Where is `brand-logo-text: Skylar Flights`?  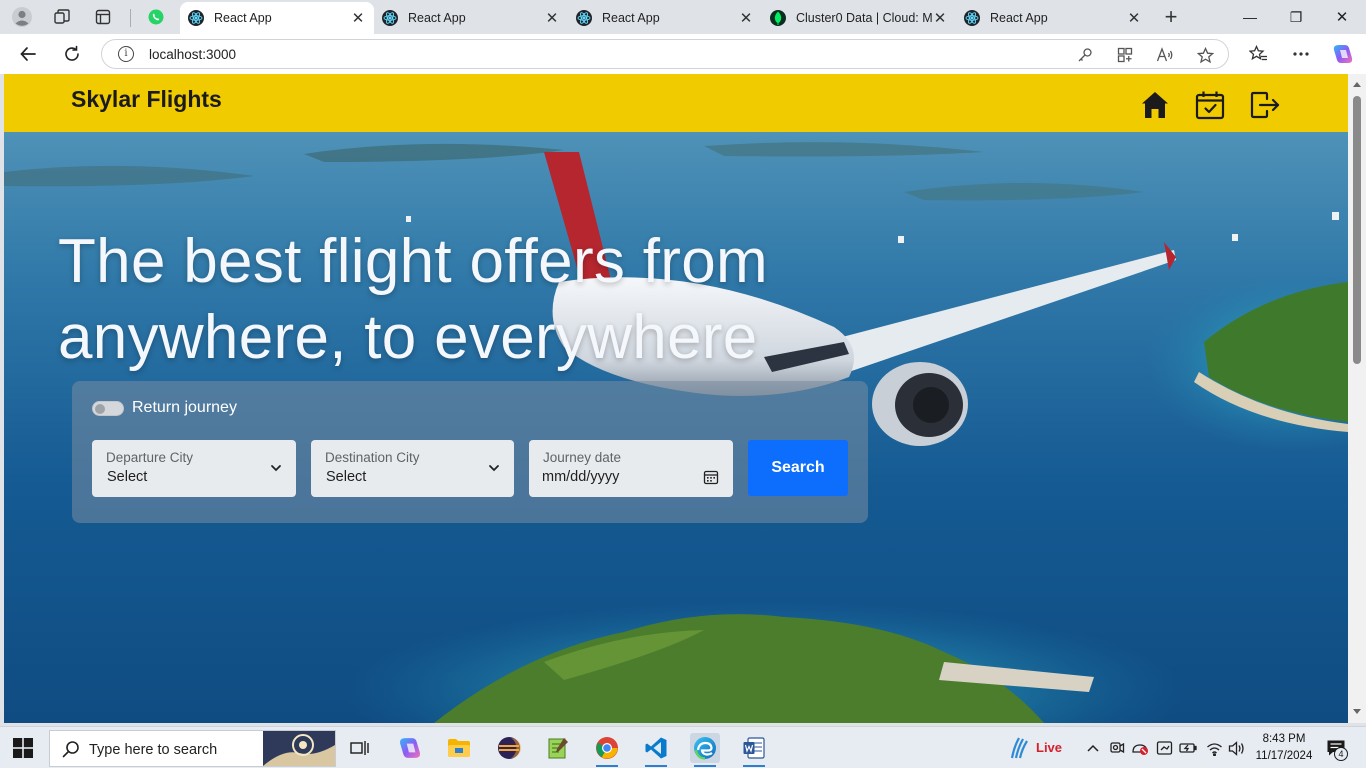
brand-logo-text: Skylar Flights is located at coordinates (146, 99).